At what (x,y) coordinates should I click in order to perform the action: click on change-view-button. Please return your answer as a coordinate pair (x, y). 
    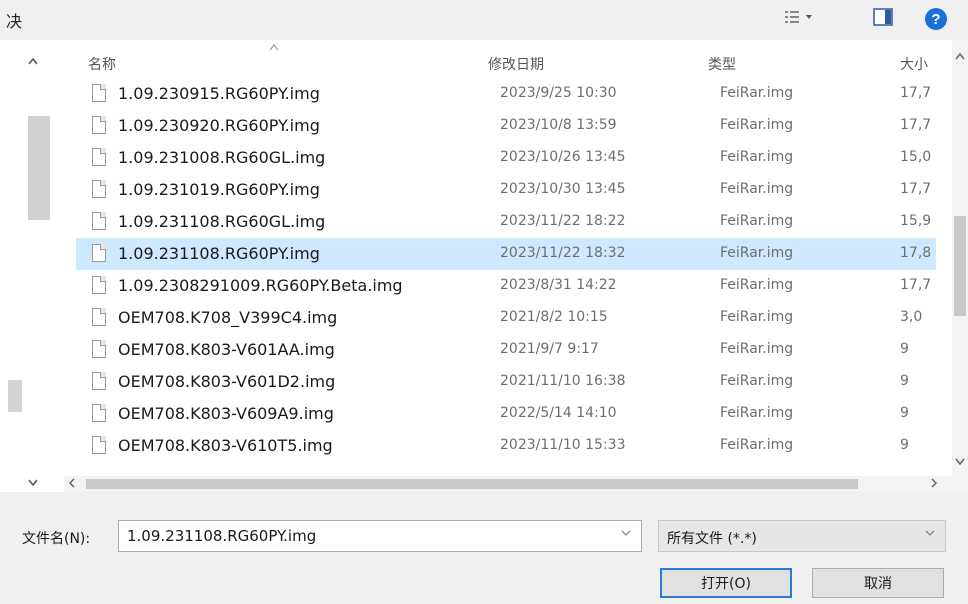
    Looking at the image, I should click on (800, 19).